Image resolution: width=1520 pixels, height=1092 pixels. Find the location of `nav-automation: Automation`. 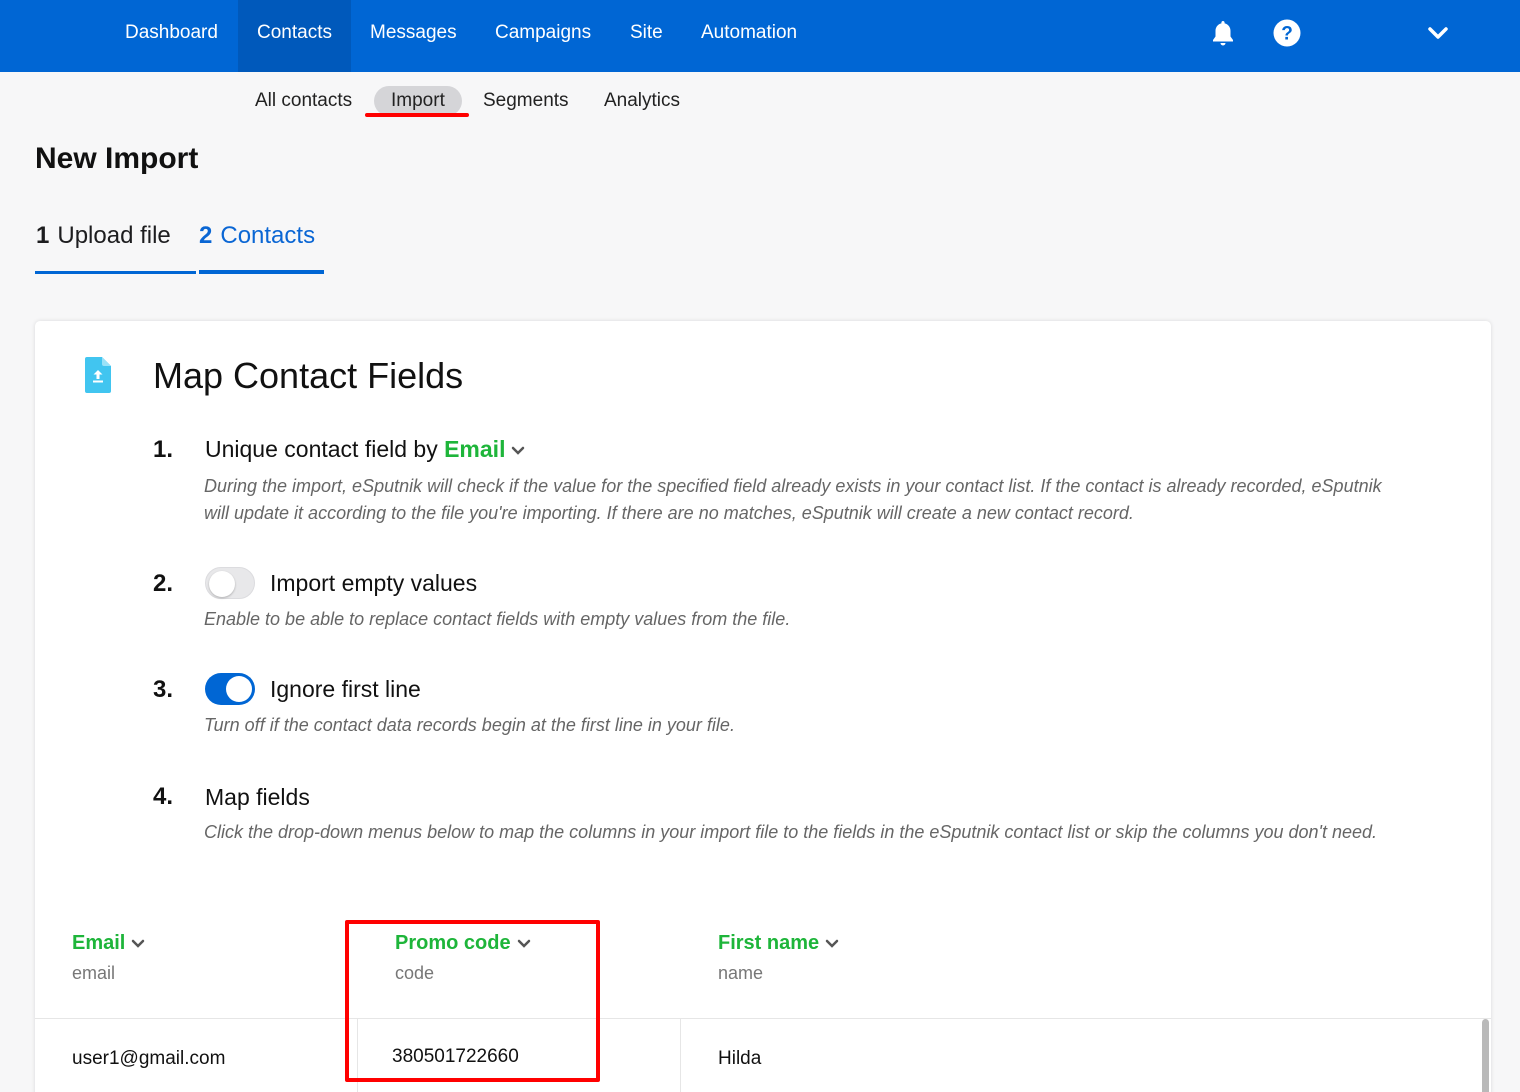

nav-automation: Automation is located at coordinates (749, 36).